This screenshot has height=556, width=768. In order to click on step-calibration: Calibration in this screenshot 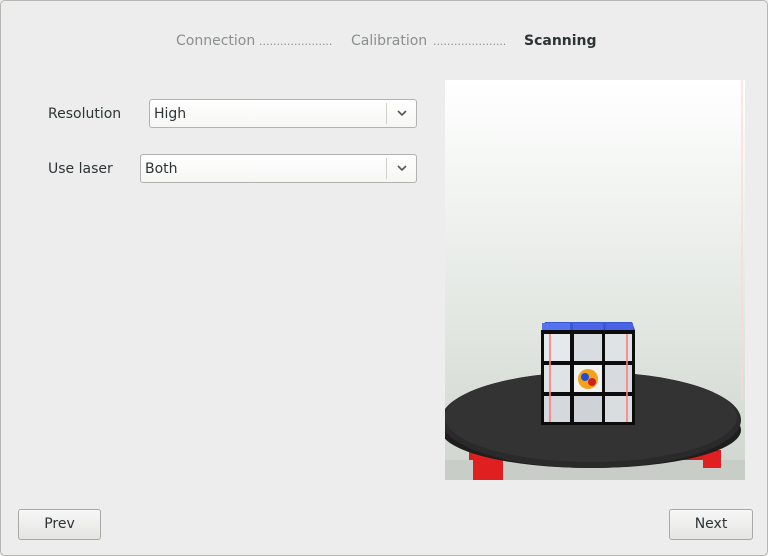, I will do `click(389, 41)`.